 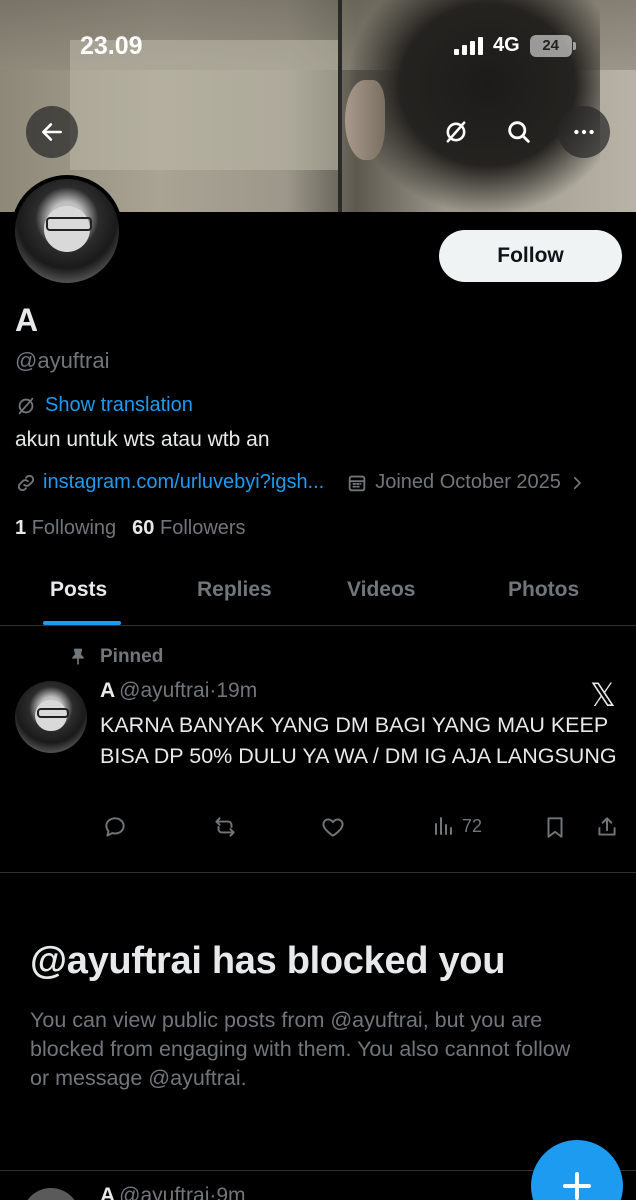 What do you see at coordinates (74, 528) in the screenshot?
I see `following-label: Following` at bounding box center [74, 528].